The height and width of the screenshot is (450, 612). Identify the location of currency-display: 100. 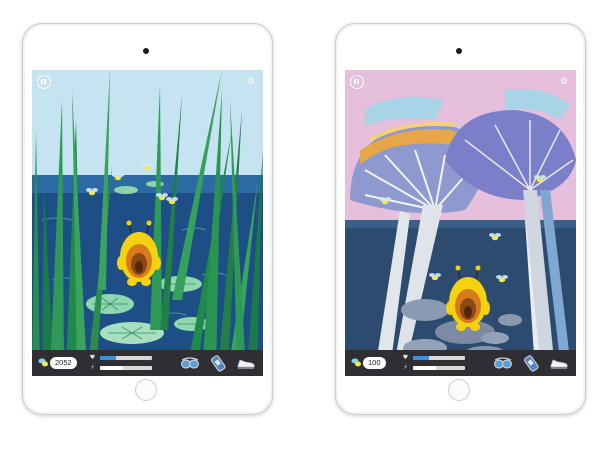
(370, 363).